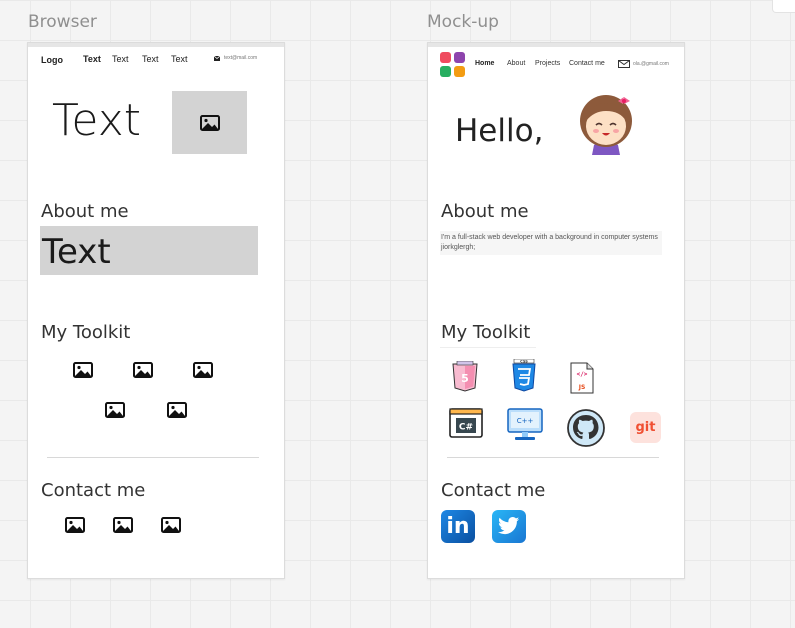  Describe the element at coordinates (651, 64) in the screenshot. I see `nav-email: ola.@gmail.com` at that location.